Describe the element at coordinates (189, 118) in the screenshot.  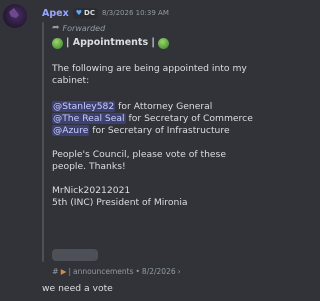
I see `appointment-role: for Secretary of Commerce` at that location.